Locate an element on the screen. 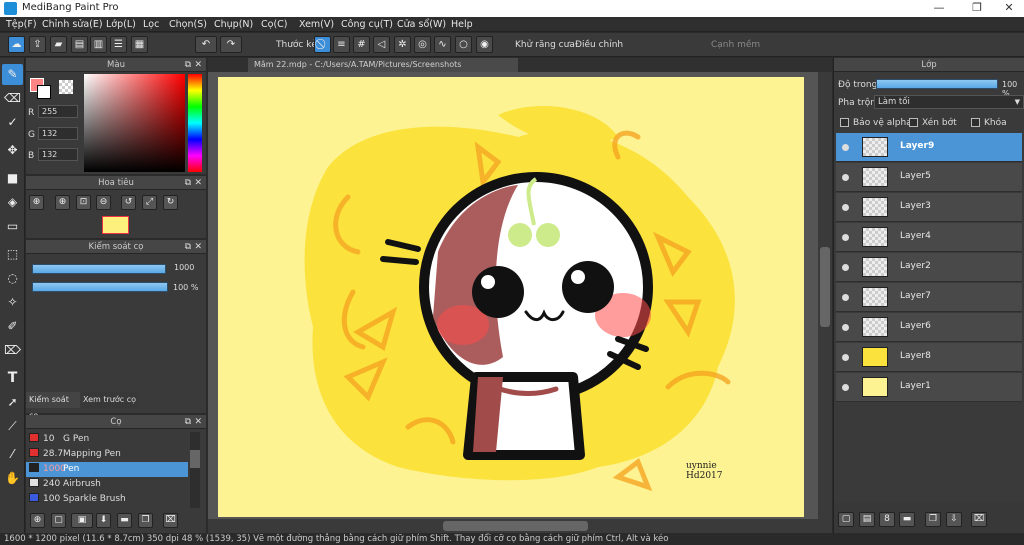 Image resolution: width=1024 pixels, height=545 pixels. ellipse-ruler-icon: ◉ is located at coordinates (484, 44).